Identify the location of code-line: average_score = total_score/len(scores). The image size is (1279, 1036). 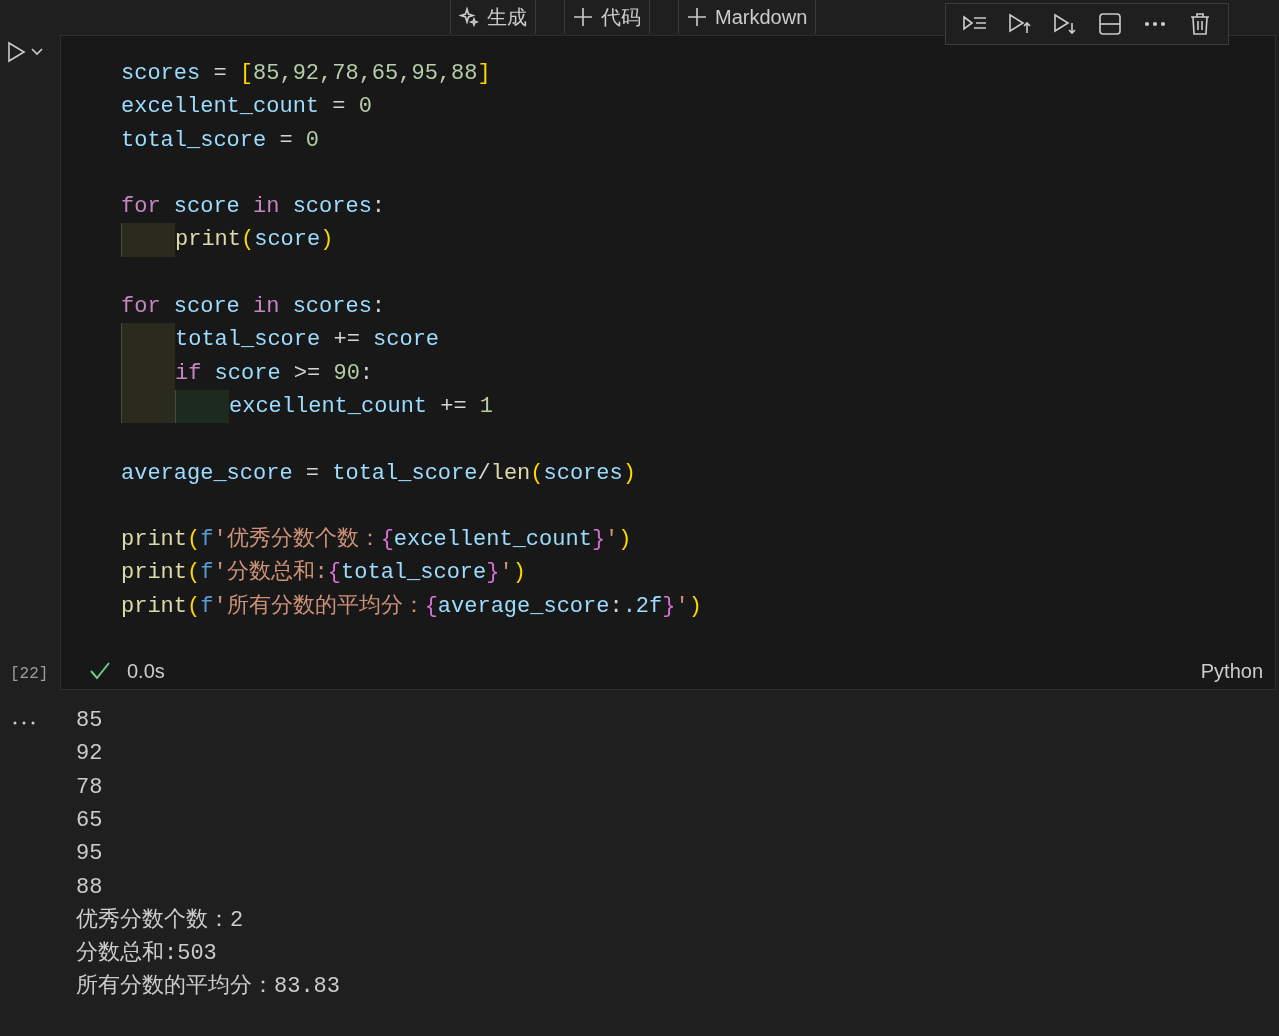
(379, 473).